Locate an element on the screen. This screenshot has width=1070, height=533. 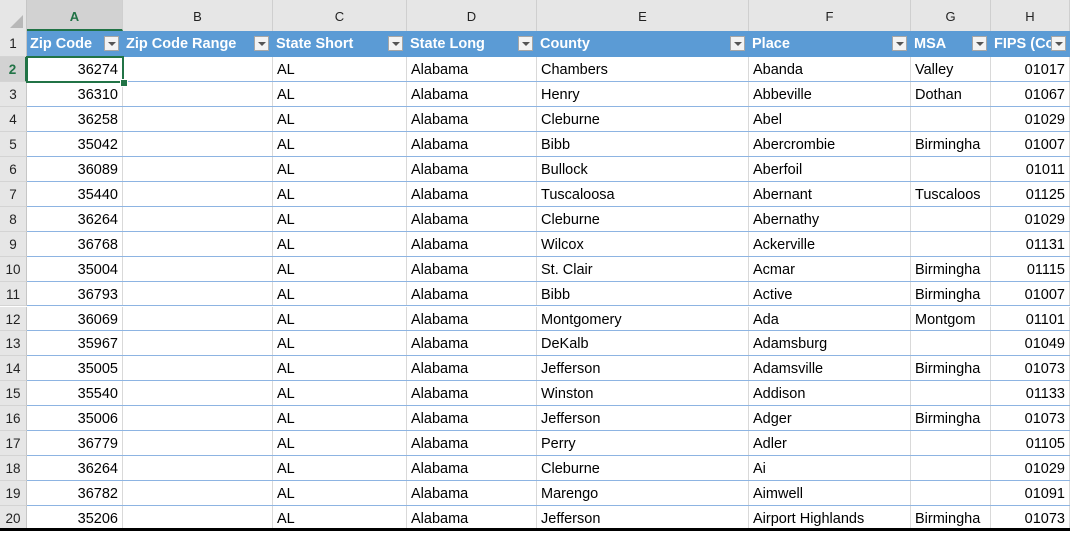
cell-fips: 01105 is located at coordinates (1030, 444).